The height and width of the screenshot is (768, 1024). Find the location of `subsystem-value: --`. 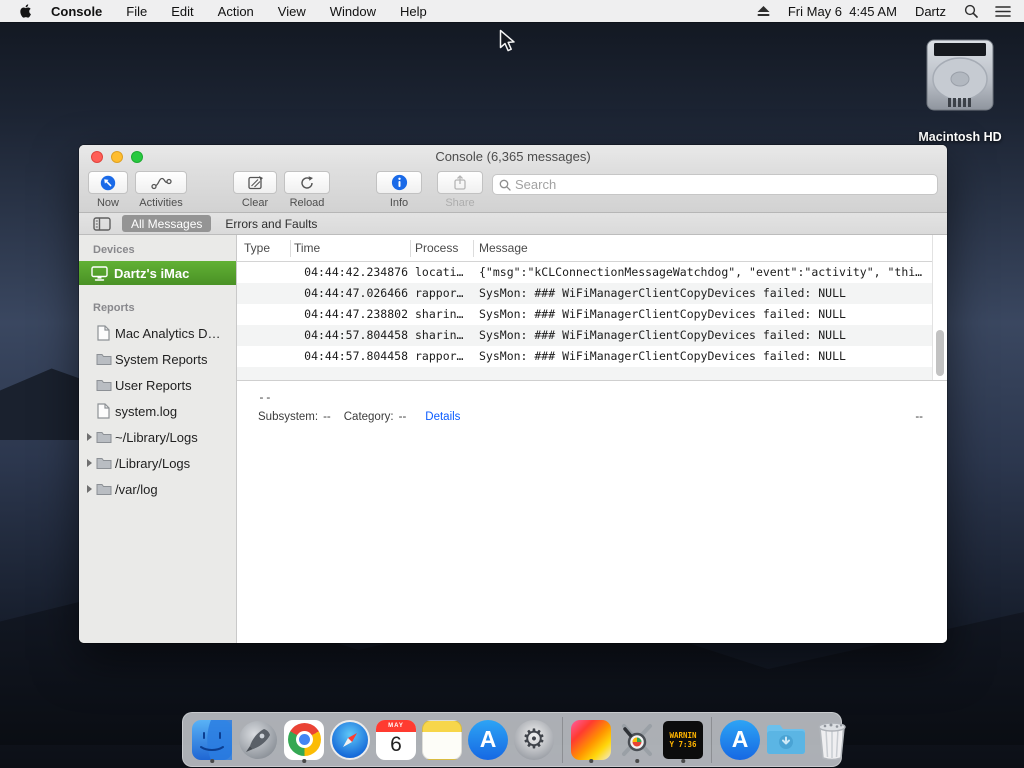

subsystem-value: -- is located at coordinates (327, 417).